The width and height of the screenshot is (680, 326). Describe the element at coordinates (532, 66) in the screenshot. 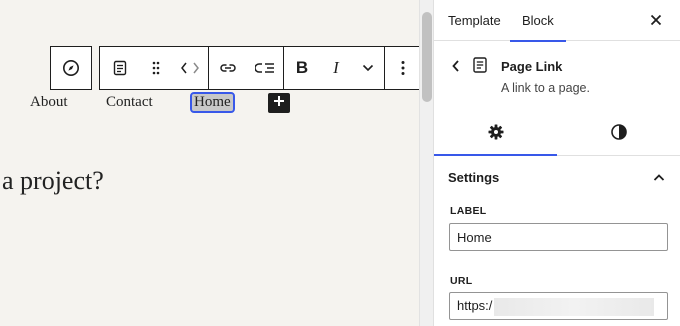

I see `block-title: Page Link` at that location.